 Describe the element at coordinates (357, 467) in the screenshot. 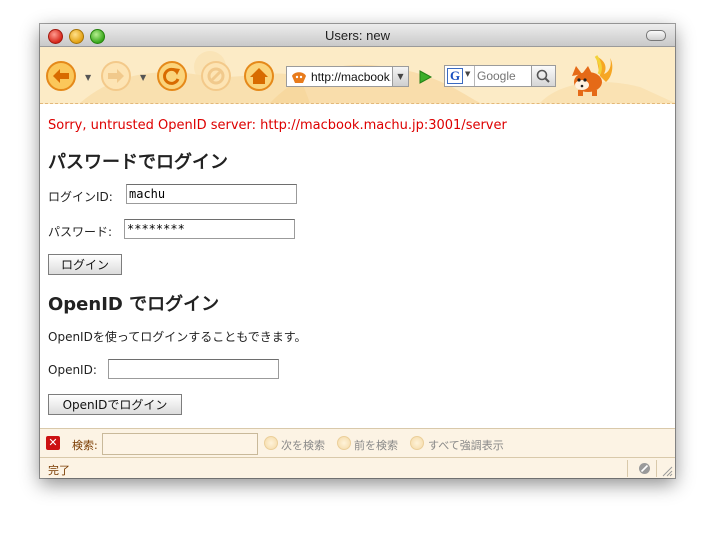

I see `status-bar: 完了` at that location.